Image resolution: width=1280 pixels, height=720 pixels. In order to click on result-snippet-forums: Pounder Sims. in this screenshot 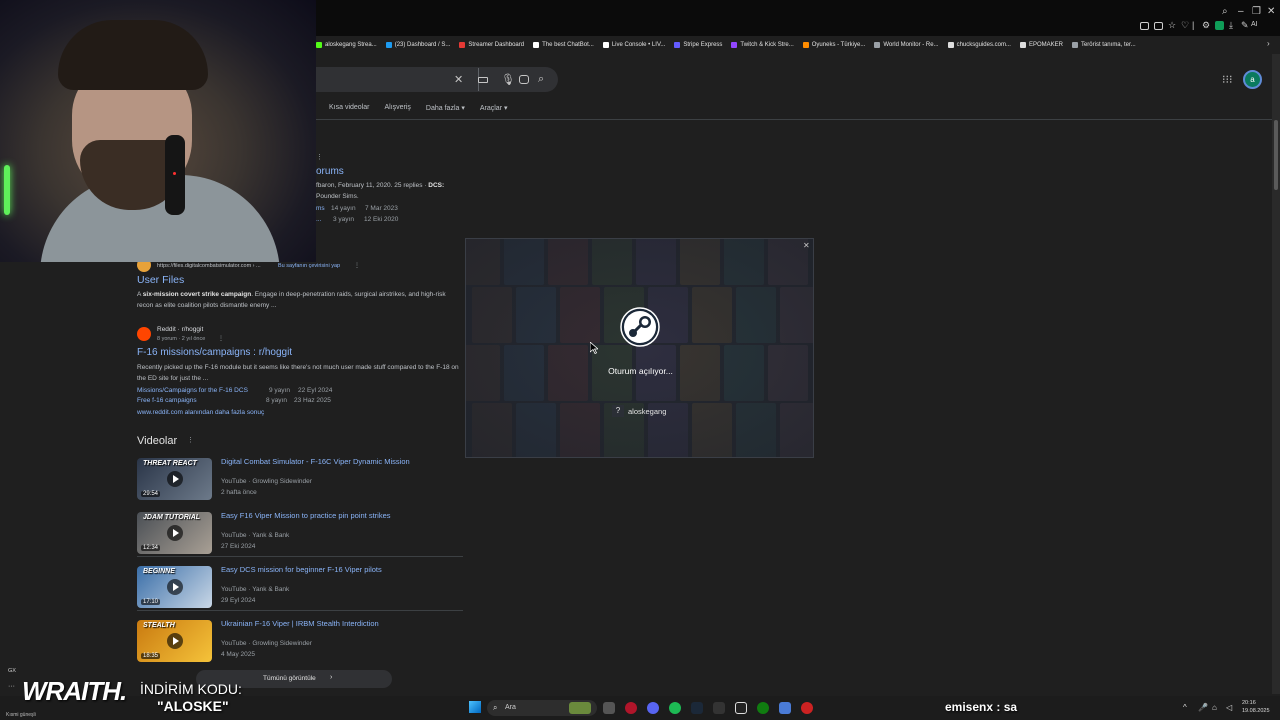, I will do `click(337, 196)`.